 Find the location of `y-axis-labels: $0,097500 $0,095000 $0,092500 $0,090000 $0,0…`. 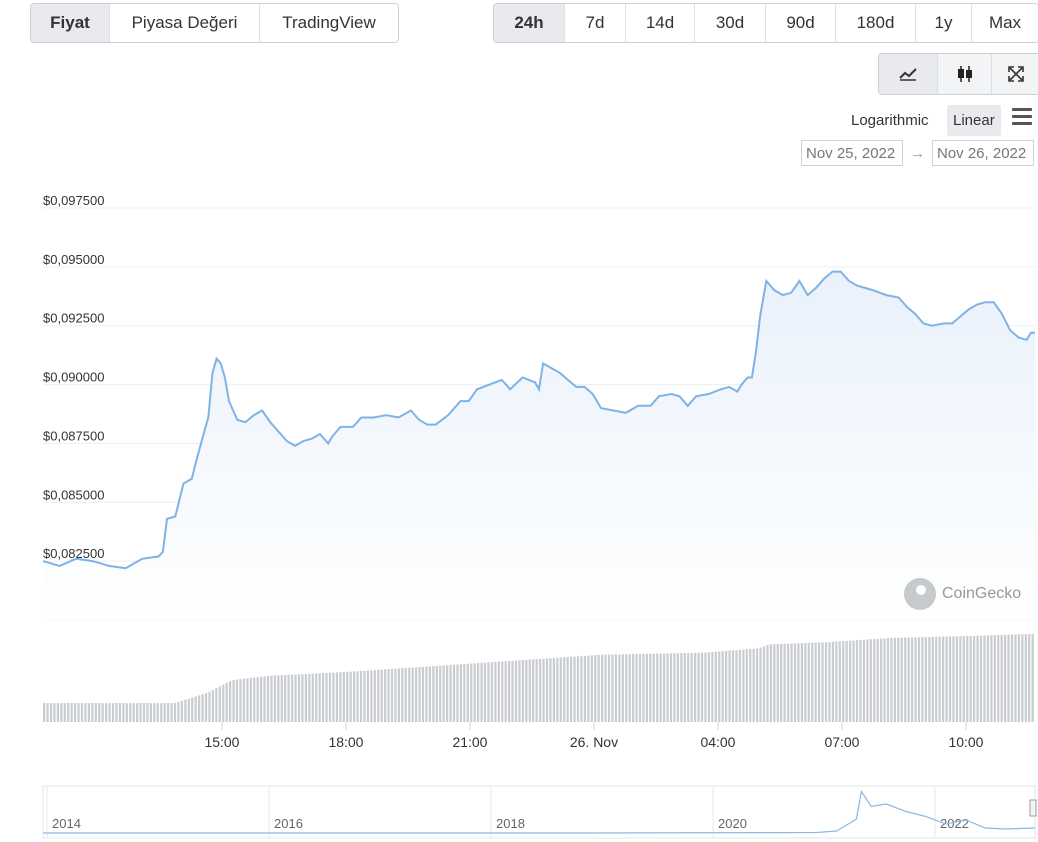

y-axis-labels: $0,097500 $0,095000 $0,092500 $0,090000 $0,0… is located at coordinates (73, 406).